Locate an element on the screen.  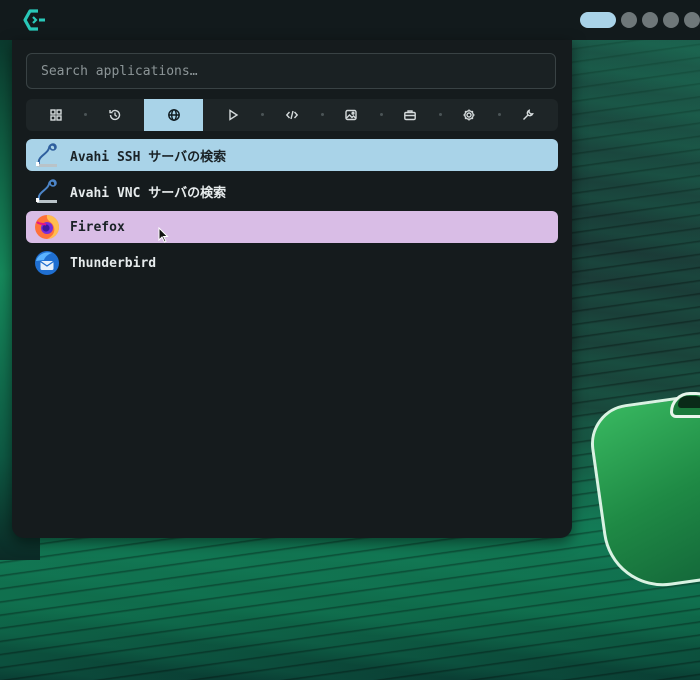
workspace-indicator is located at coordinates (640, 20).